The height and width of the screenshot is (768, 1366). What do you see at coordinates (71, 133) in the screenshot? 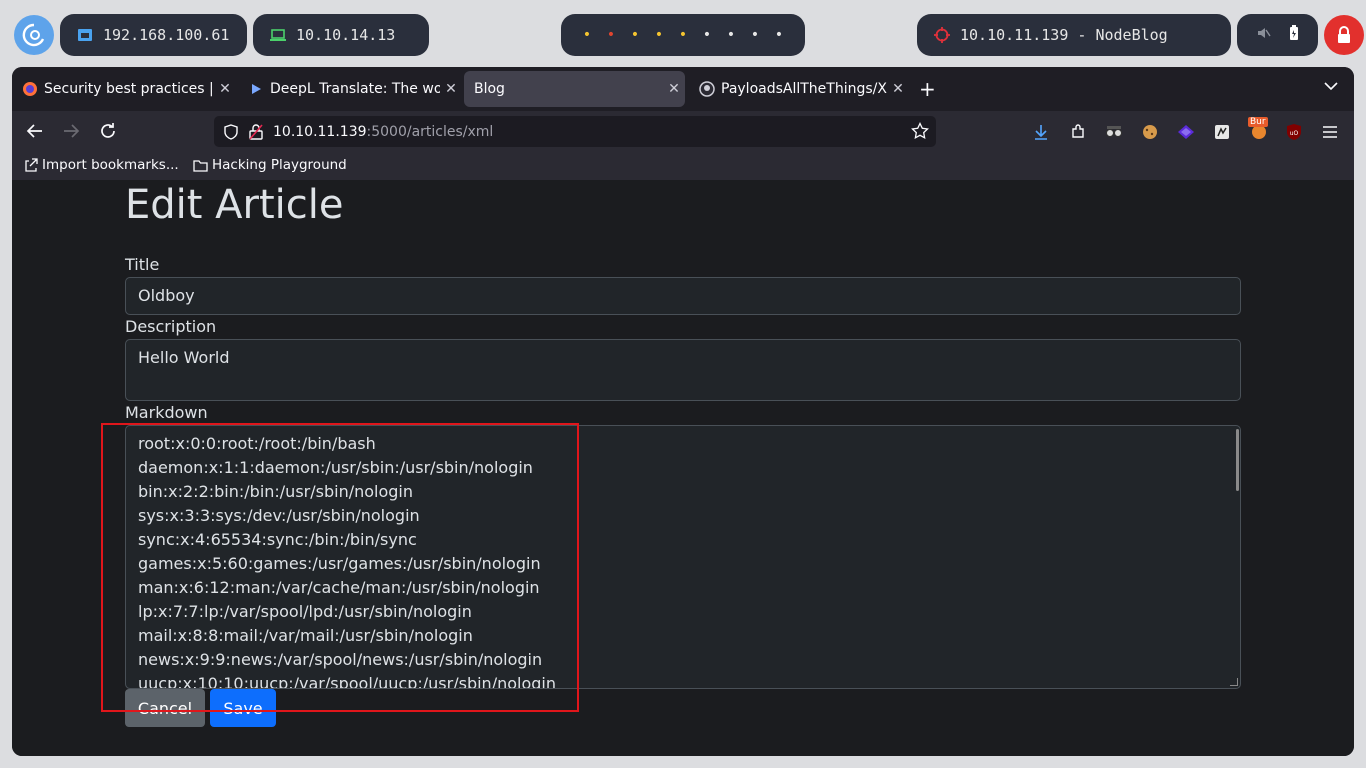
I see `forward-arrow-icon` at bounding box center [71, 133].